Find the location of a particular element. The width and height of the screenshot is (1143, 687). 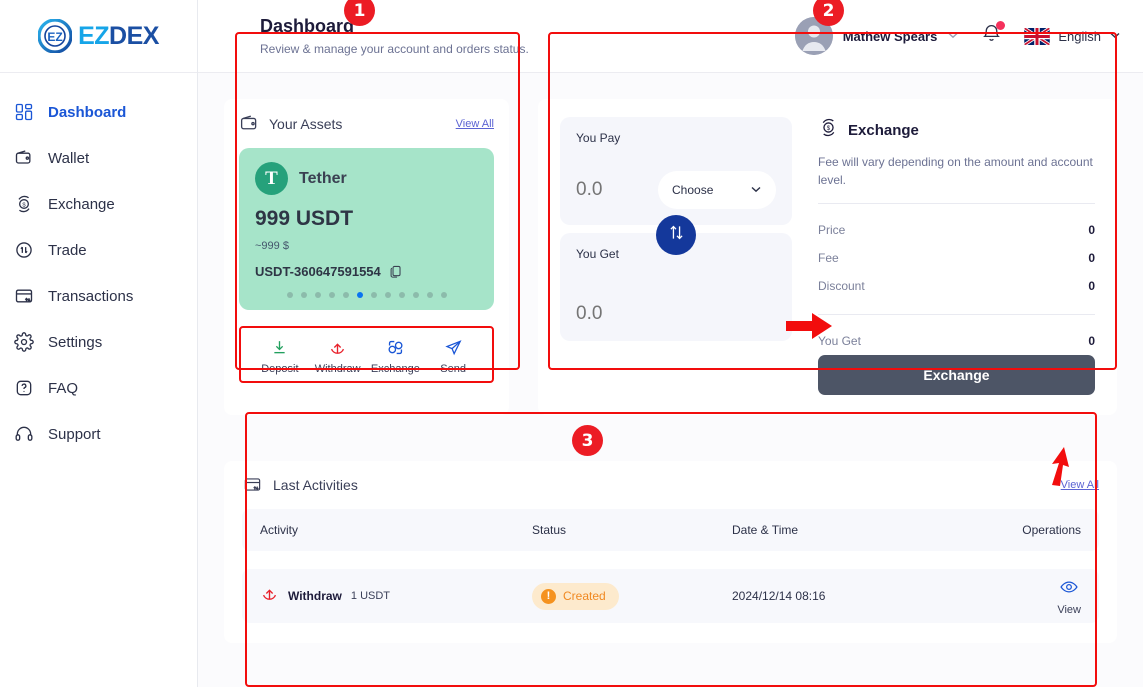

fee-row-price: Price 0 is located at coordinates (956, 230).